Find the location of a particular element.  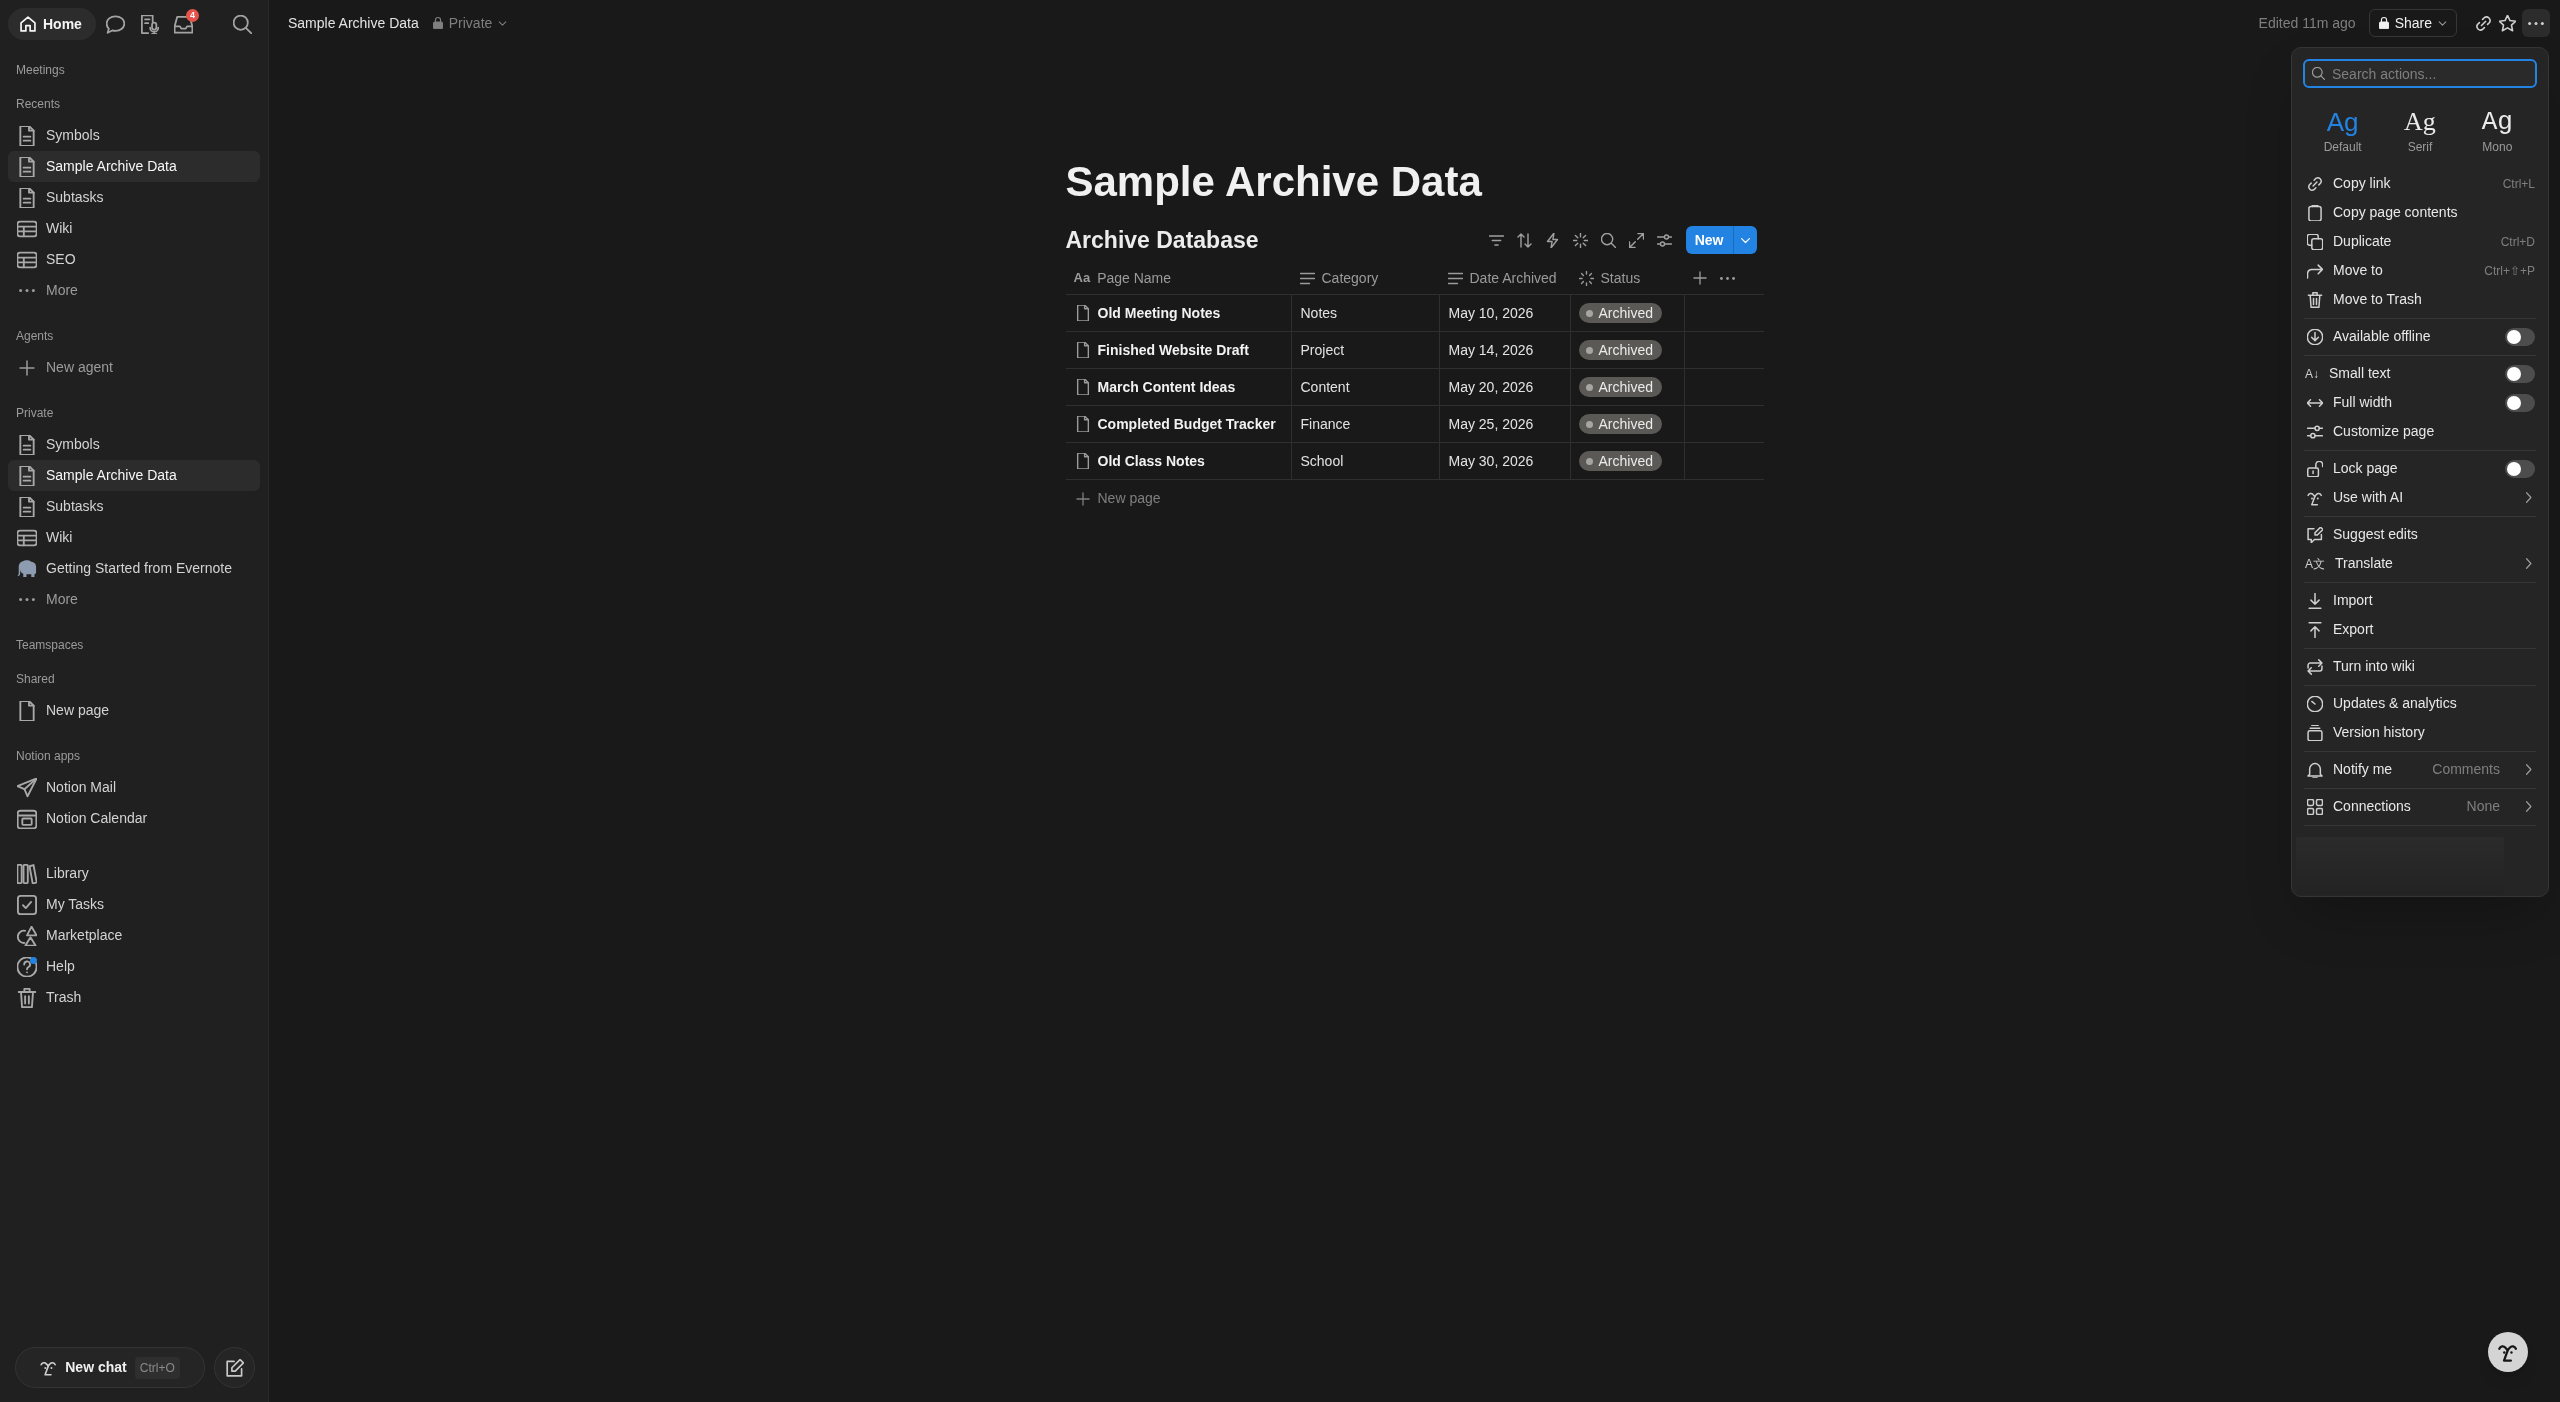

row-title-link: March Content Ideas is located at coordinates (1166, 387).